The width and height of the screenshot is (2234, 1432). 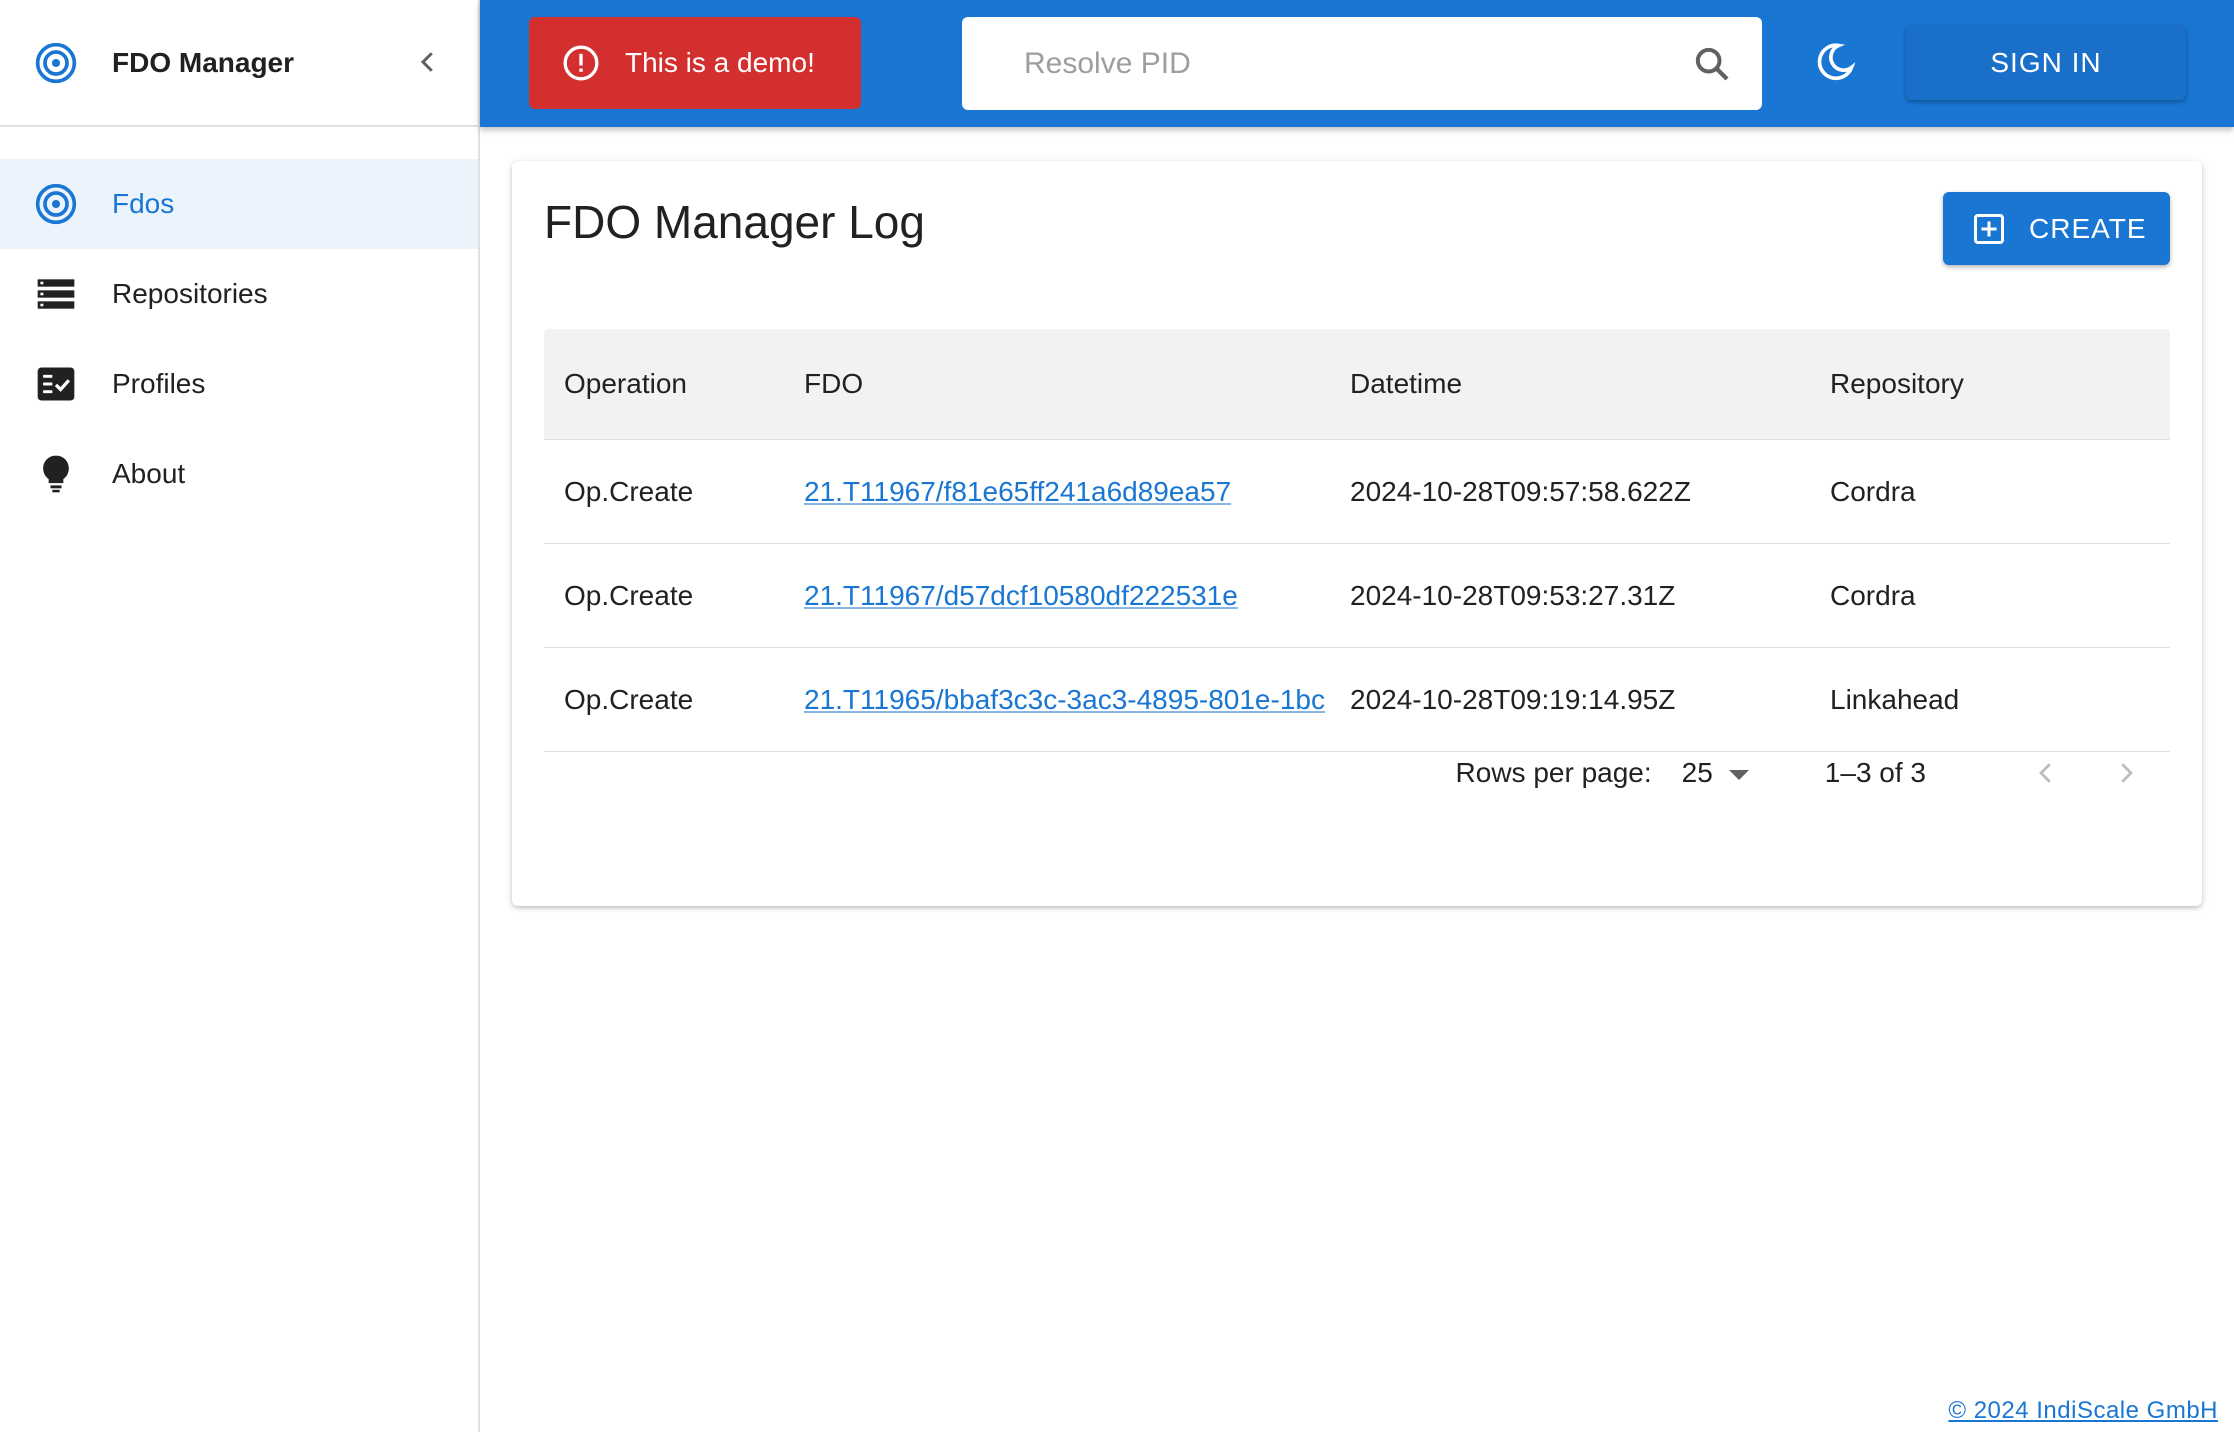 I want to click on top-bar: This is a demo! SIGN IN, so click(x=1357, y=63).